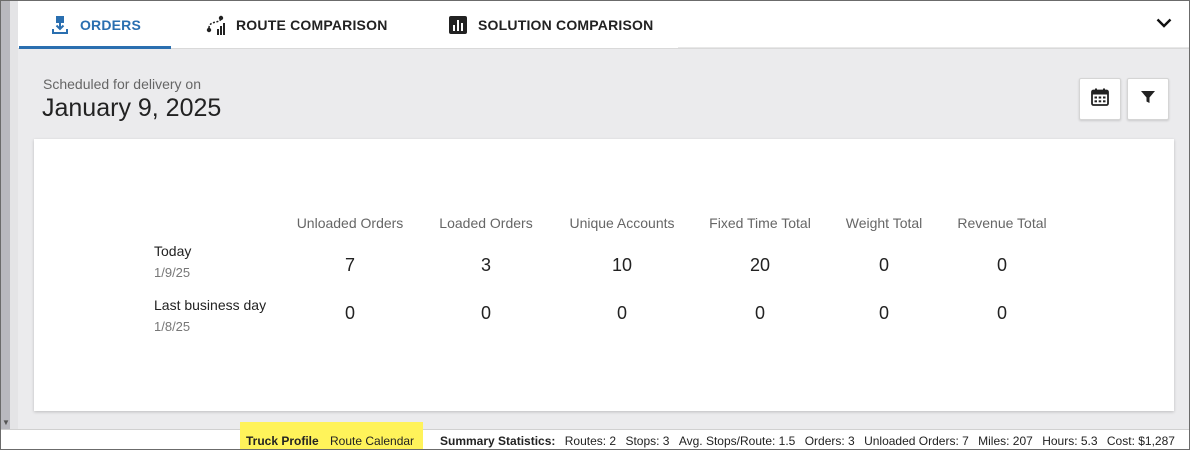 This screenshot has width=1190, height=450. What do you see at coordinates (132, 108) in the screenshot?
I see `delivery-date: January 9, 2025` at bounding box center [132, 108].